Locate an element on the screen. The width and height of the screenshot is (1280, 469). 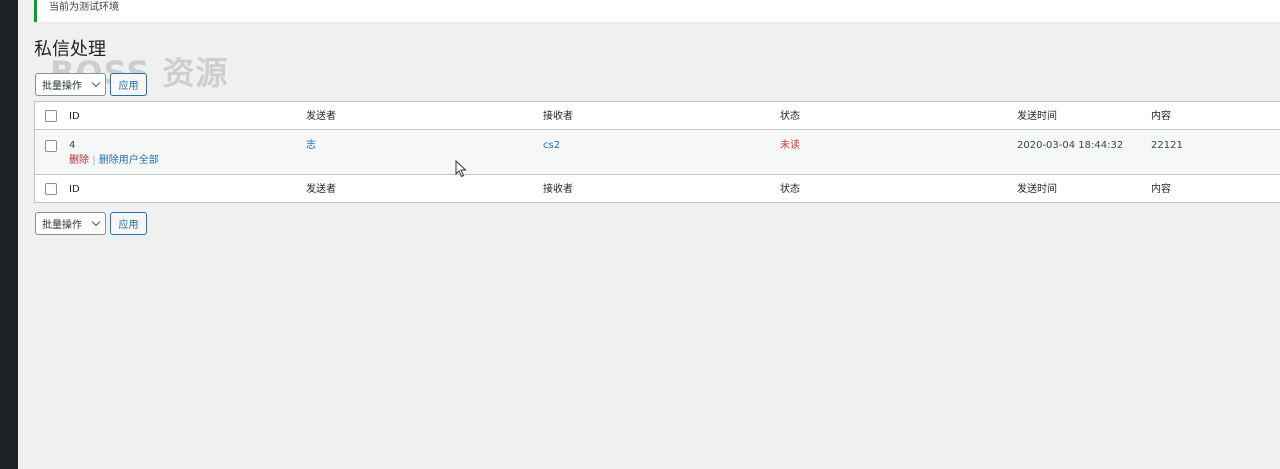
environment-notice: 当前为测试环境 is located at coordinates (657, 11).